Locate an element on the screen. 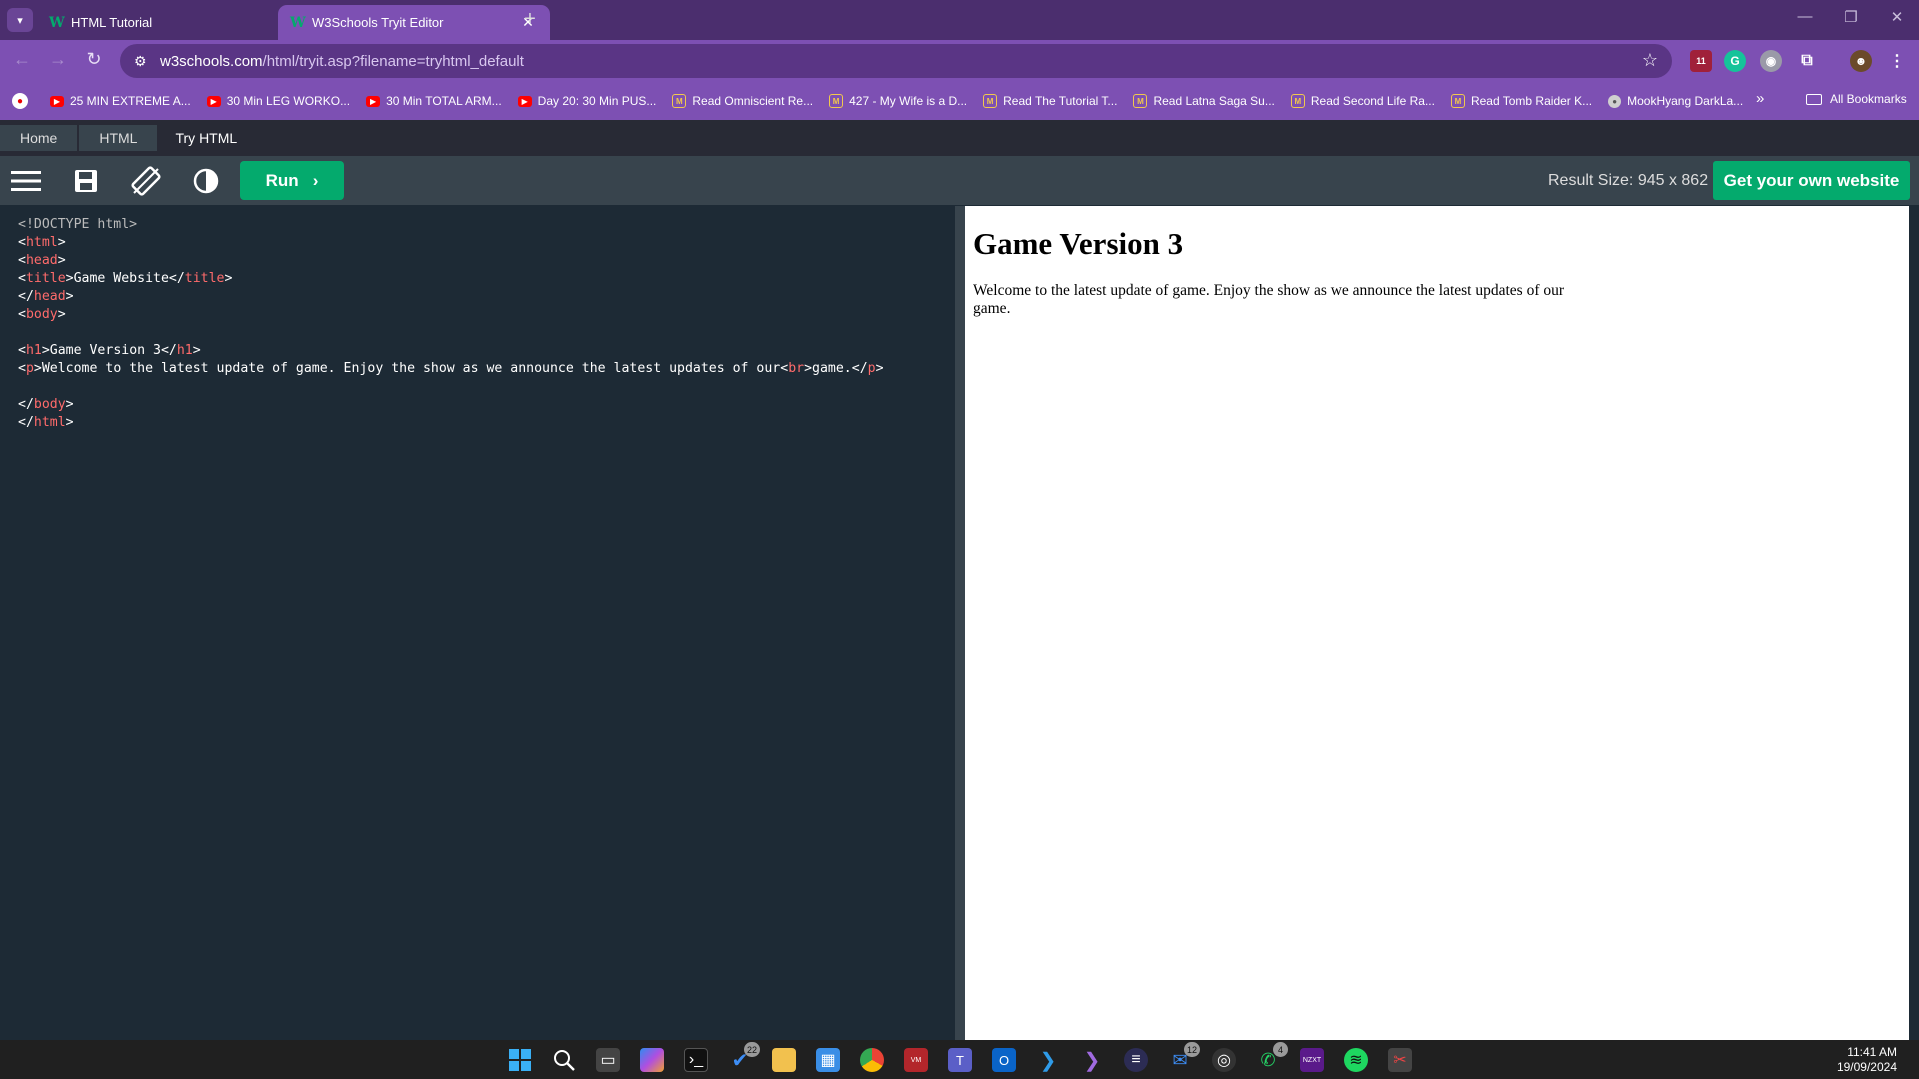 This screenshot has height=1079, width=1919. close-window-button: ✕ is located at coordinates (1897, 17).